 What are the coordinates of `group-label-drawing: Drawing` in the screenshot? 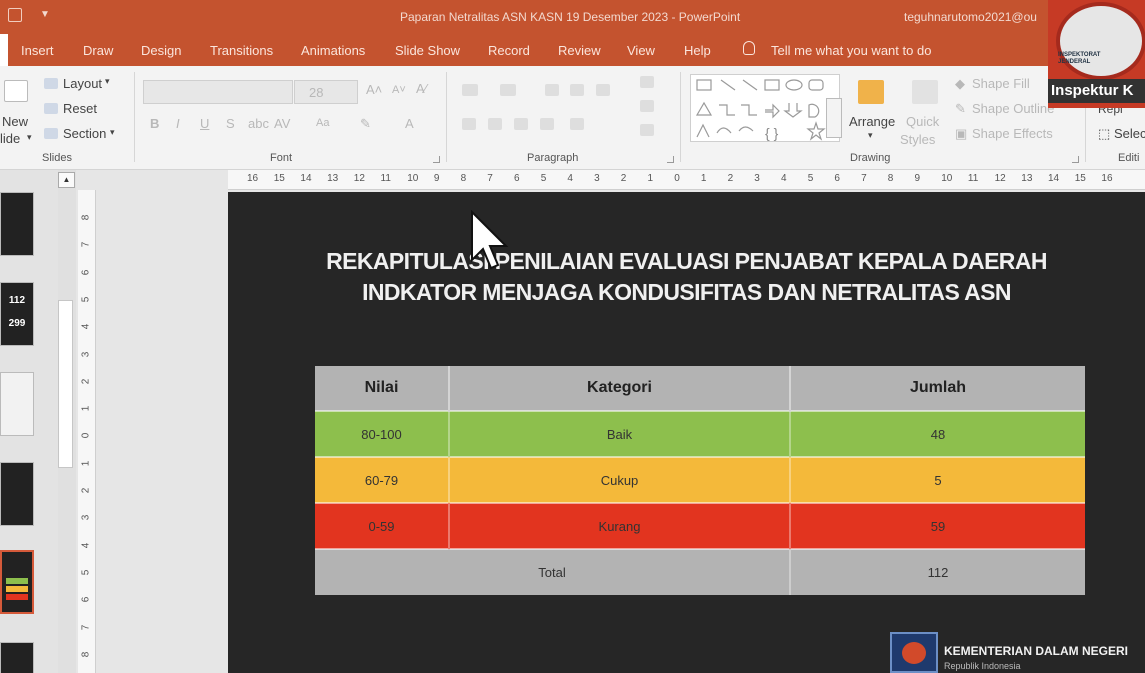 It's located at (870, 158).